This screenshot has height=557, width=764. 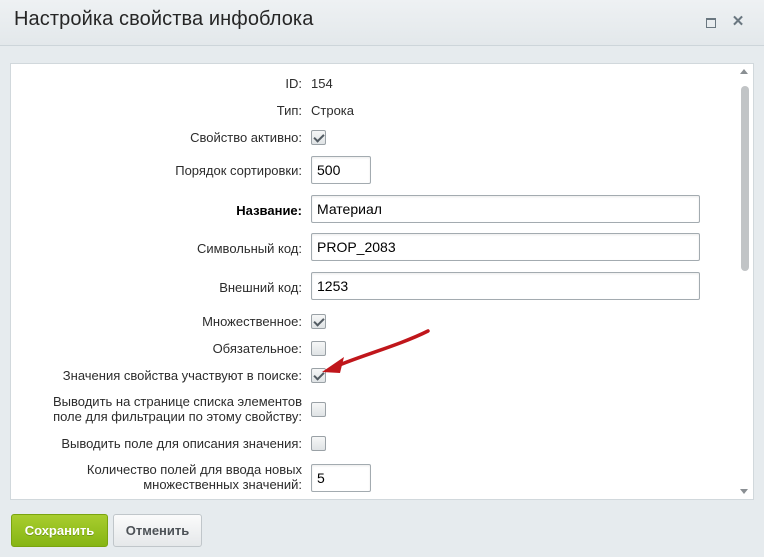 What do you see at coordinates (710, 22) in the screenshot?
I see `maximize-icon` at bounding box center [710, 22].